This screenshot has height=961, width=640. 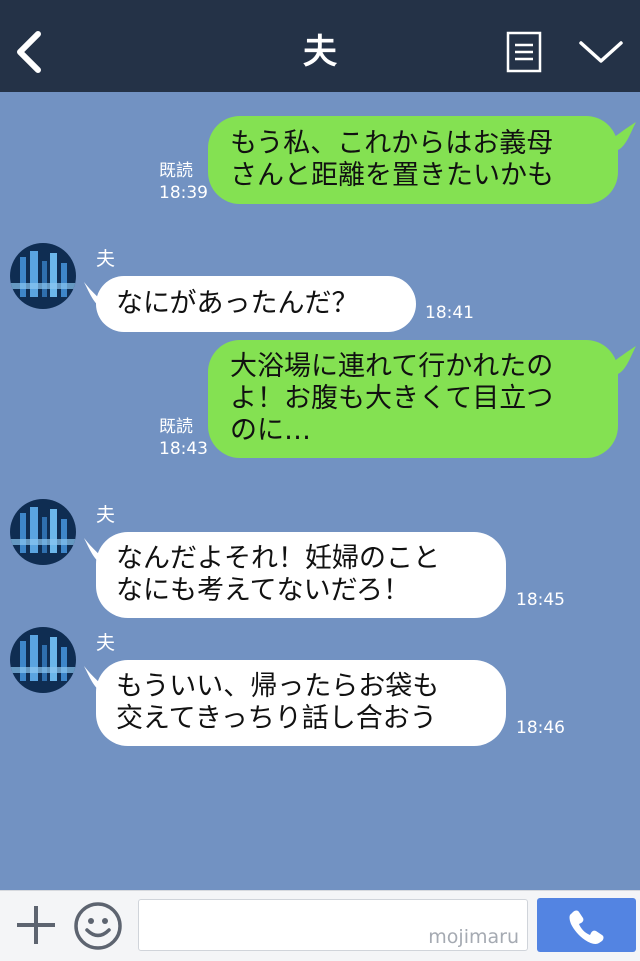 What do you see at coordinates (392, 366) in the screenshot?
I see `message-line: 大浴場に連れて行かれたの` at bounding box center [392, 366].